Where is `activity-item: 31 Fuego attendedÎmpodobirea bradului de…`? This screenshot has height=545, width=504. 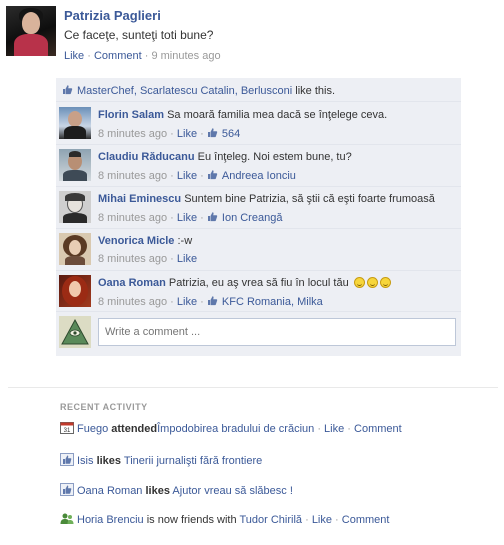 activity-item: 31 Fuego attendedÎmpodobirea bradului de… is located at coordinates (231, 428).